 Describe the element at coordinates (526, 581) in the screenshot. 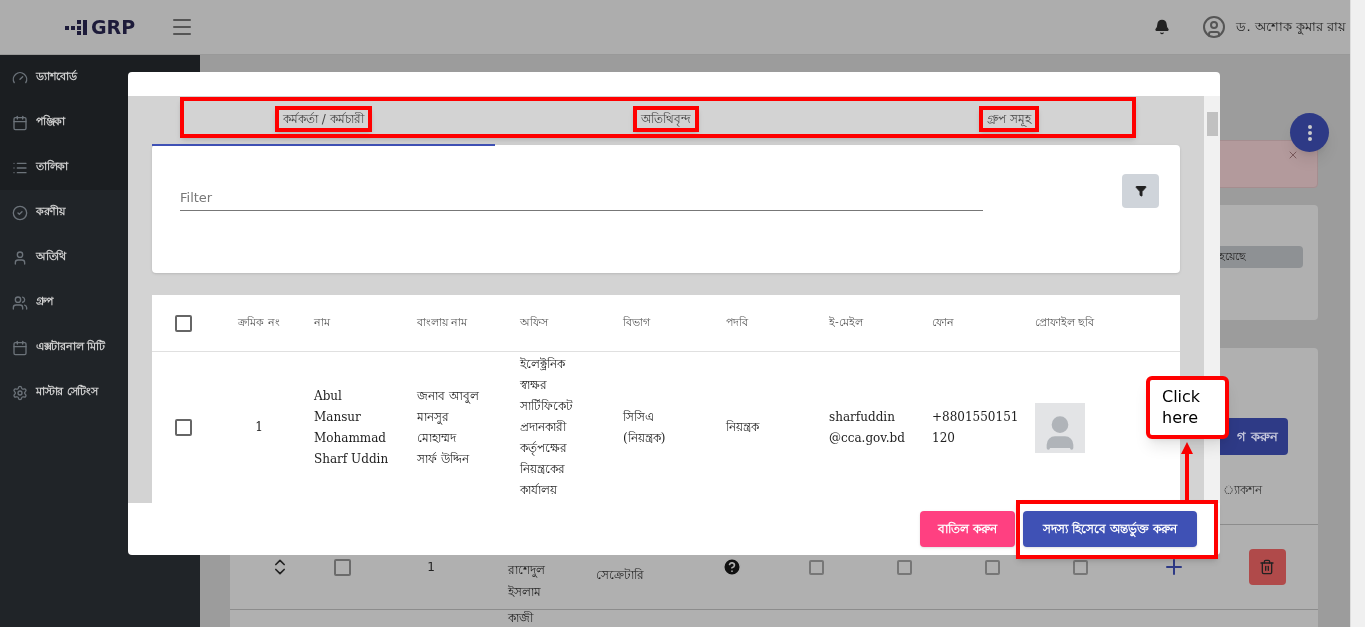

I see `table-cell-text: রাশেদুল ইসলাম` at that location.